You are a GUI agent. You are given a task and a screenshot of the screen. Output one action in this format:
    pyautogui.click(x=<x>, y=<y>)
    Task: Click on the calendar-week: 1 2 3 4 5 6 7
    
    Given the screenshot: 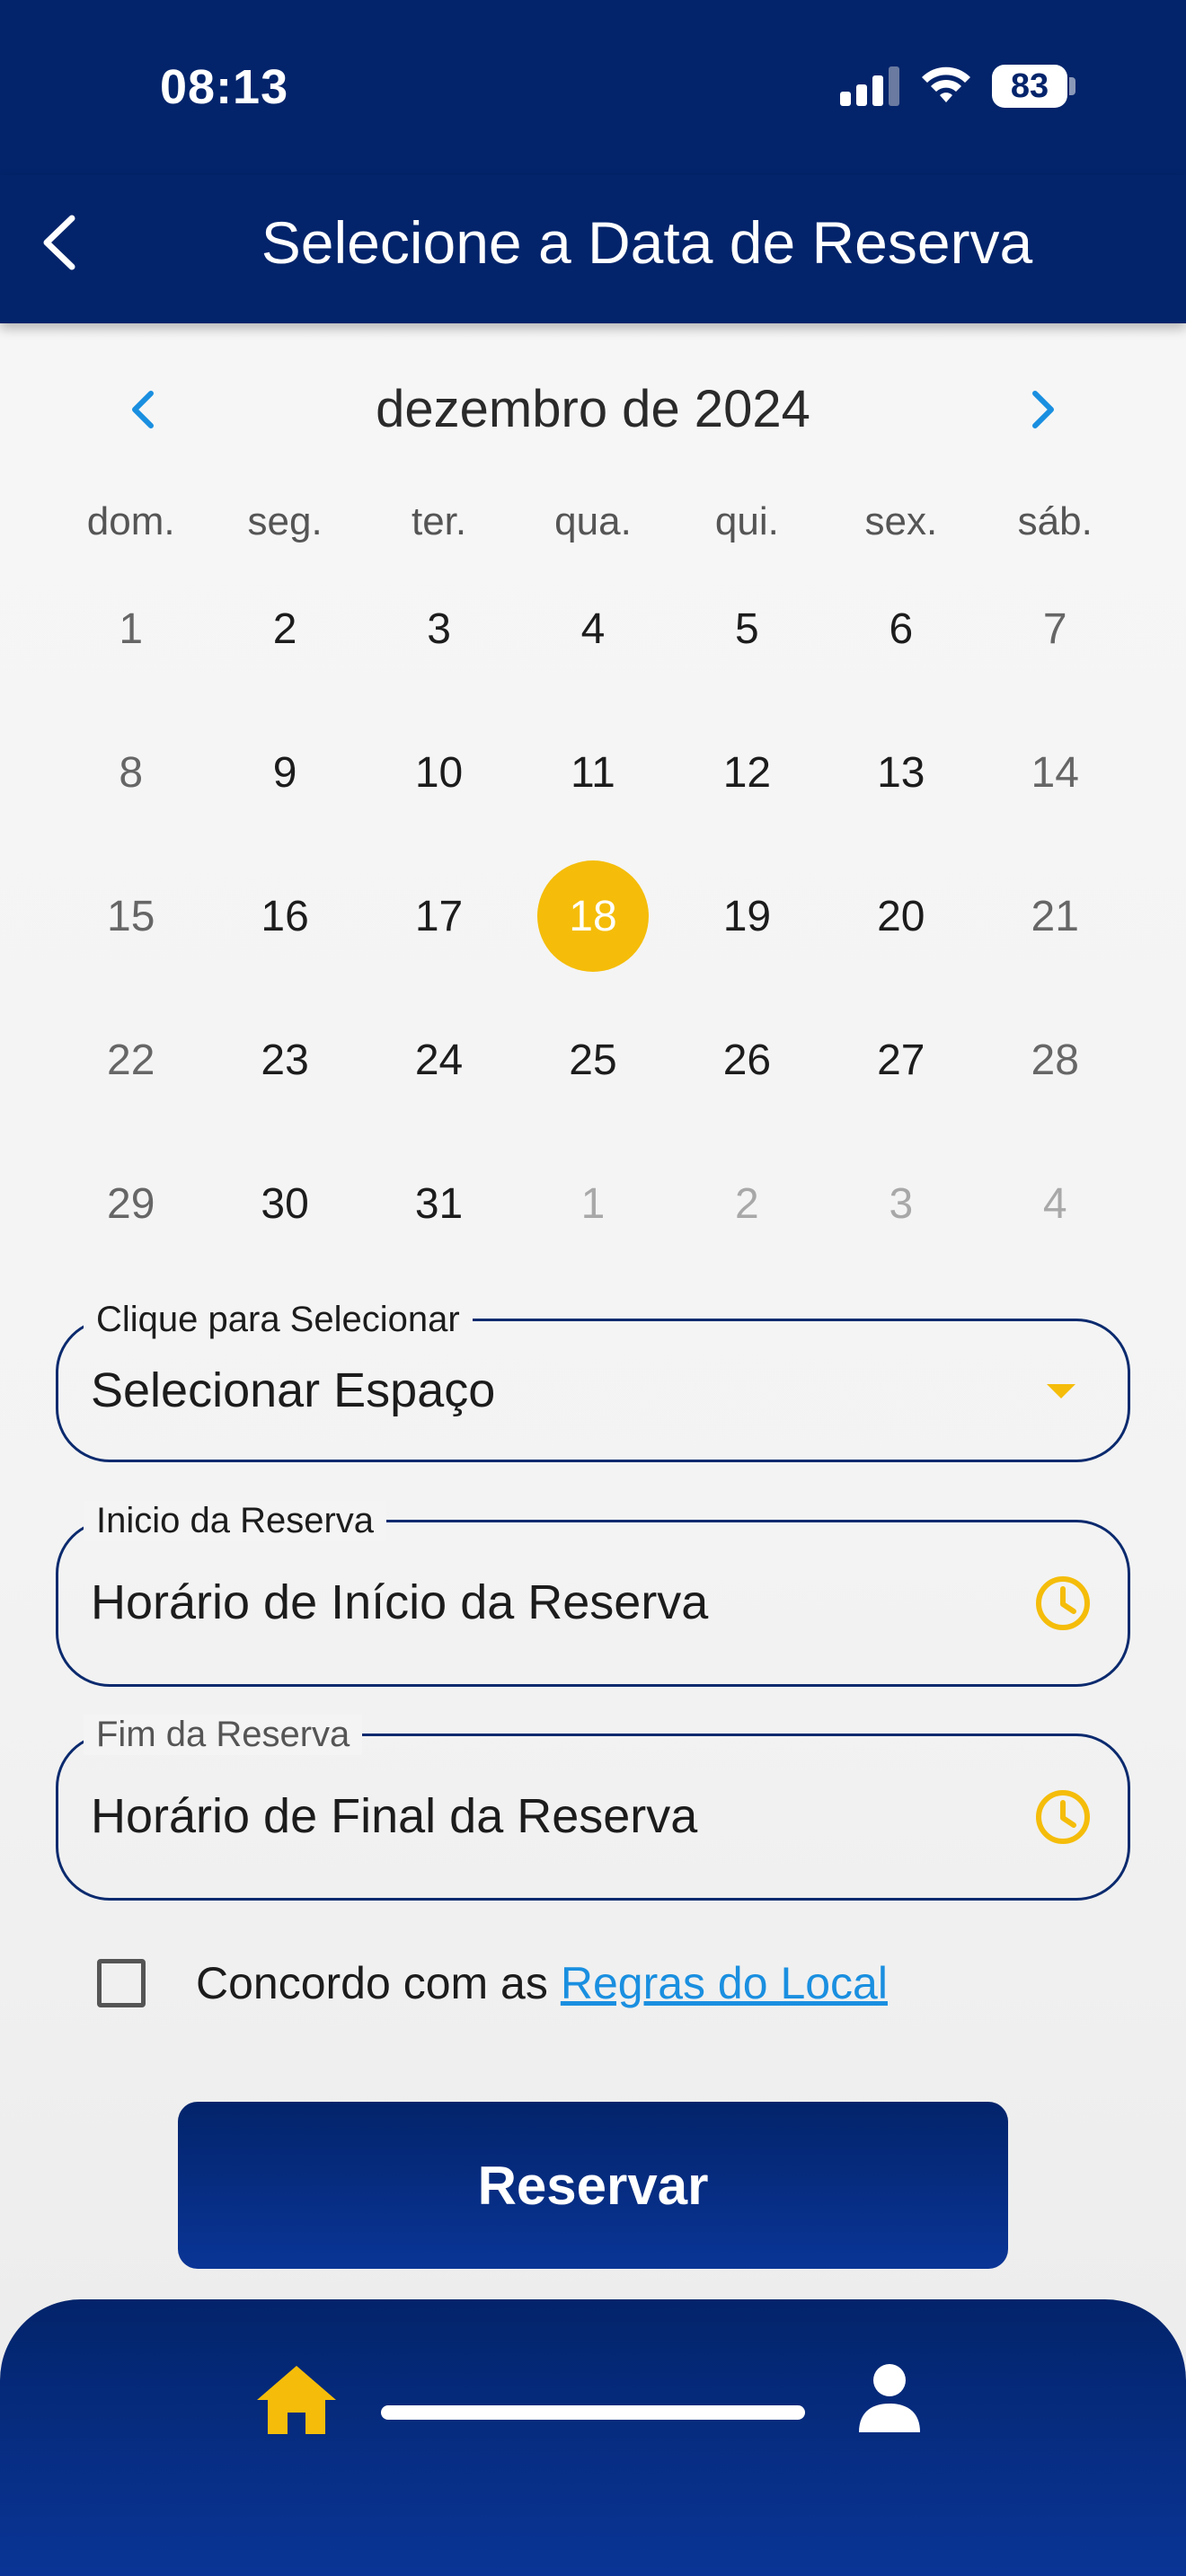 What is the action you would take?
    pyautogui.click(x=593, y=629)
    